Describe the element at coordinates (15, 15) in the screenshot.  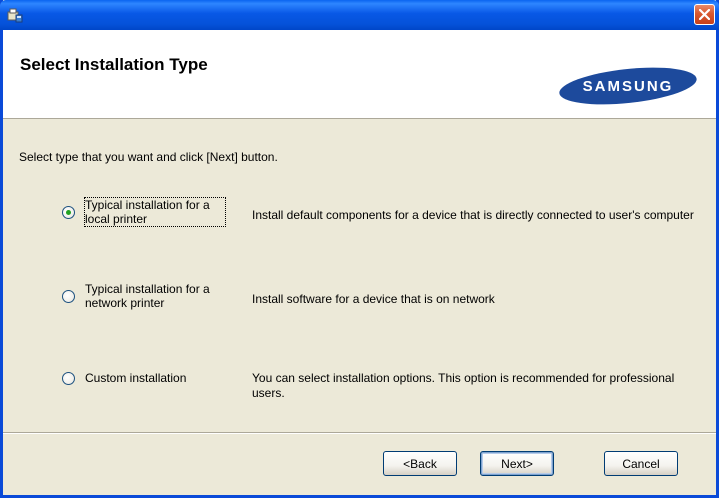
I see `installer-app-icon` at that location.